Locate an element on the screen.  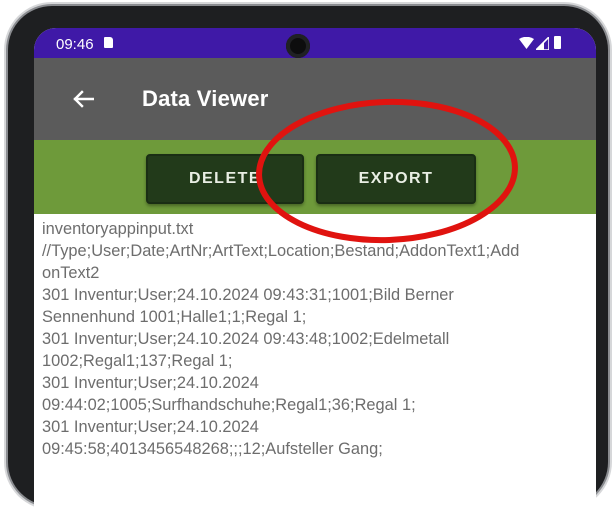
camera-icon is located at coordinates (298, 46).